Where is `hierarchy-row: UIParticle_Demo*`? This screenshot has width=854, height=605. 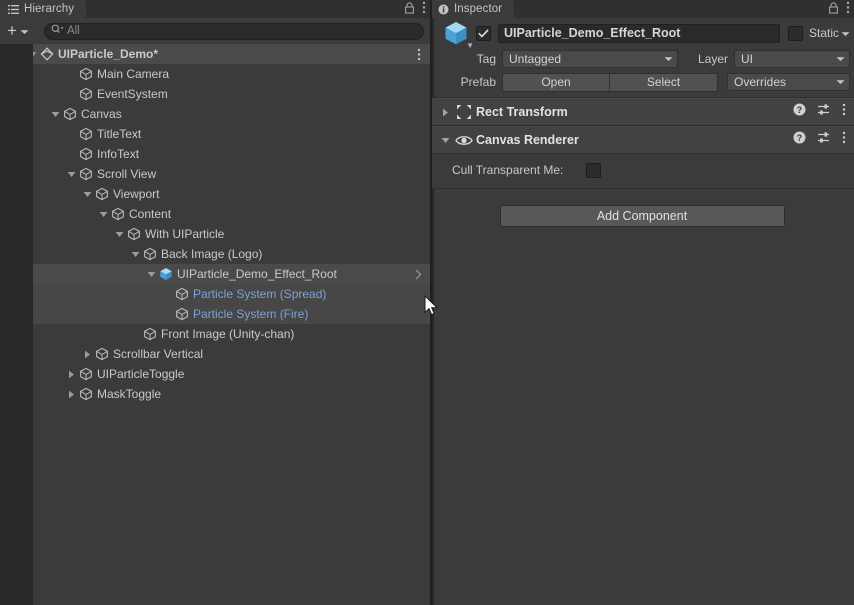
hierarchy-row: UIParticle_Demo* is located at coordinates (215, 54).